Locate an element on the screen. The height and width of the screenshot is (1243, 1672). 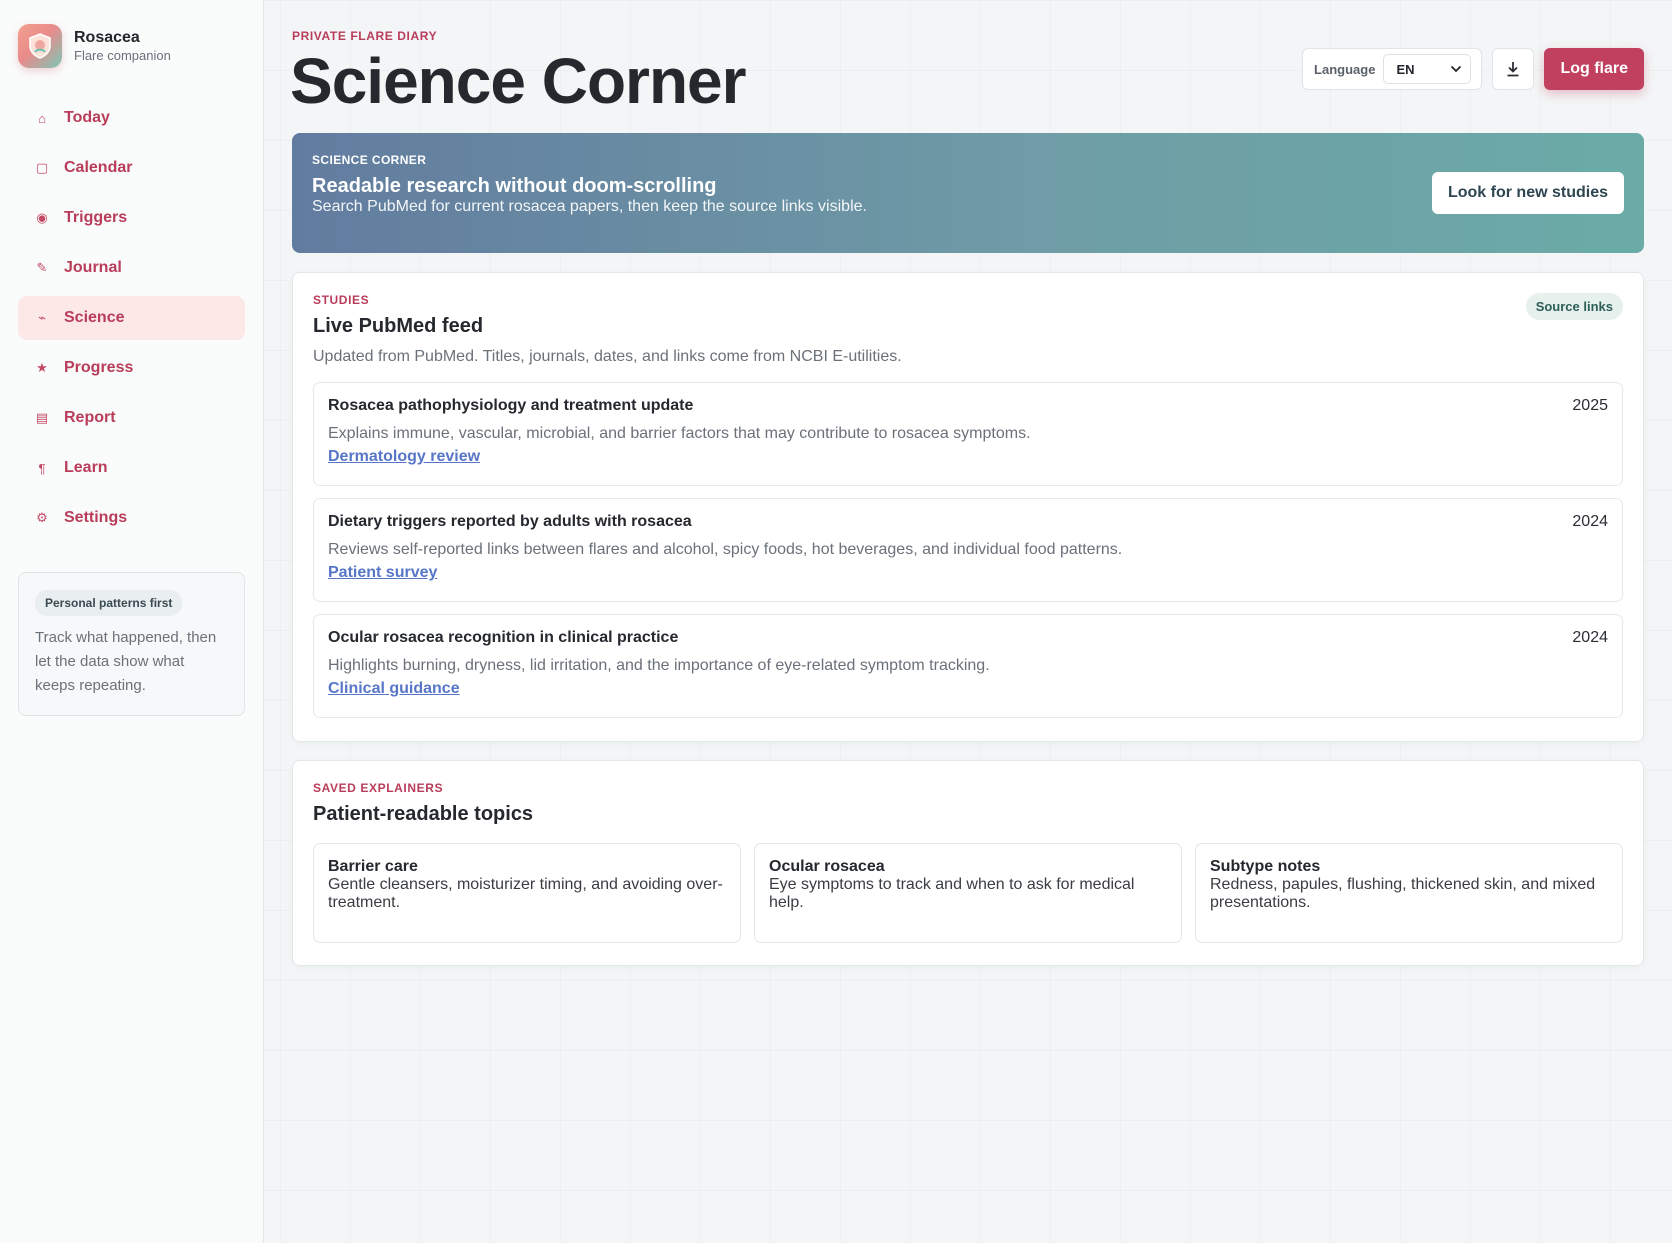
calendar-icon: ▢ is located at coordinates (42, 167).